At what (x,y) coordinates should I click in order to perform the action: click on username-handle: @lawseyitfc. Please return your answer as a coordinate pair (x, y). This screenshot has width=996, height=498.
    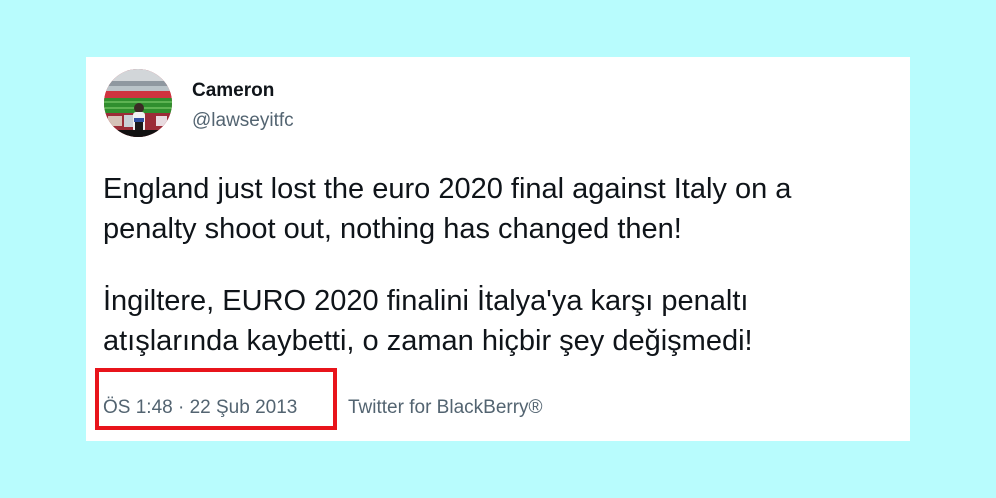
    Looking at the image, I should click on (243, 121).